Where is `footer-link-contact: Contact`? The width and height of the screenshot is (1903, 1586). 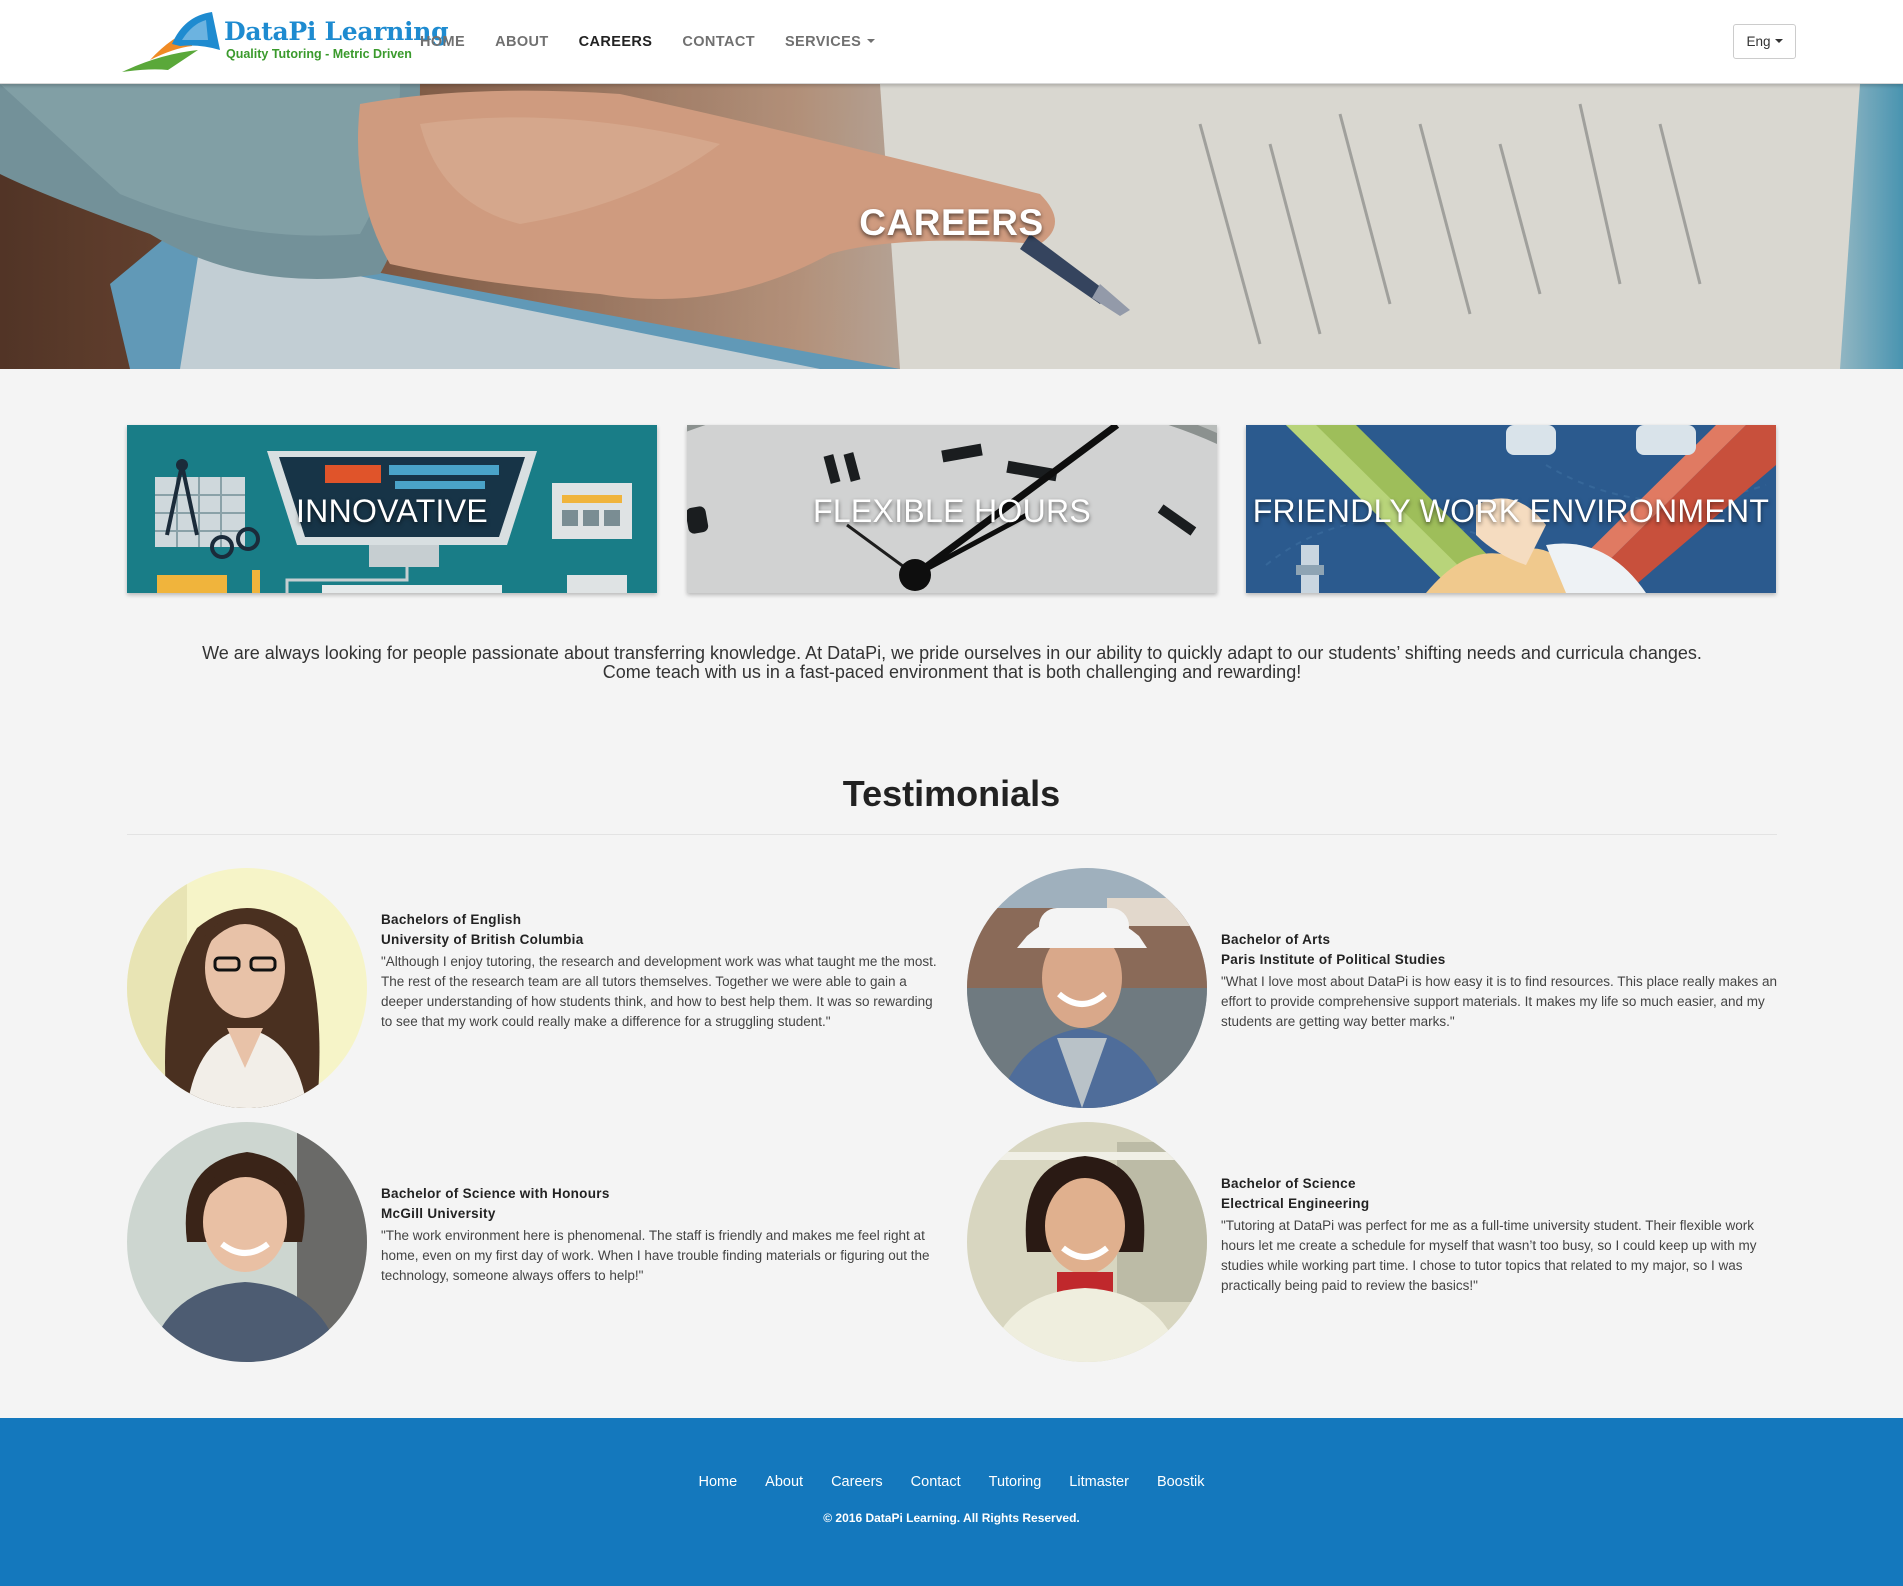
footer-link-contact: Contact is located at coordinates (936, 1482).